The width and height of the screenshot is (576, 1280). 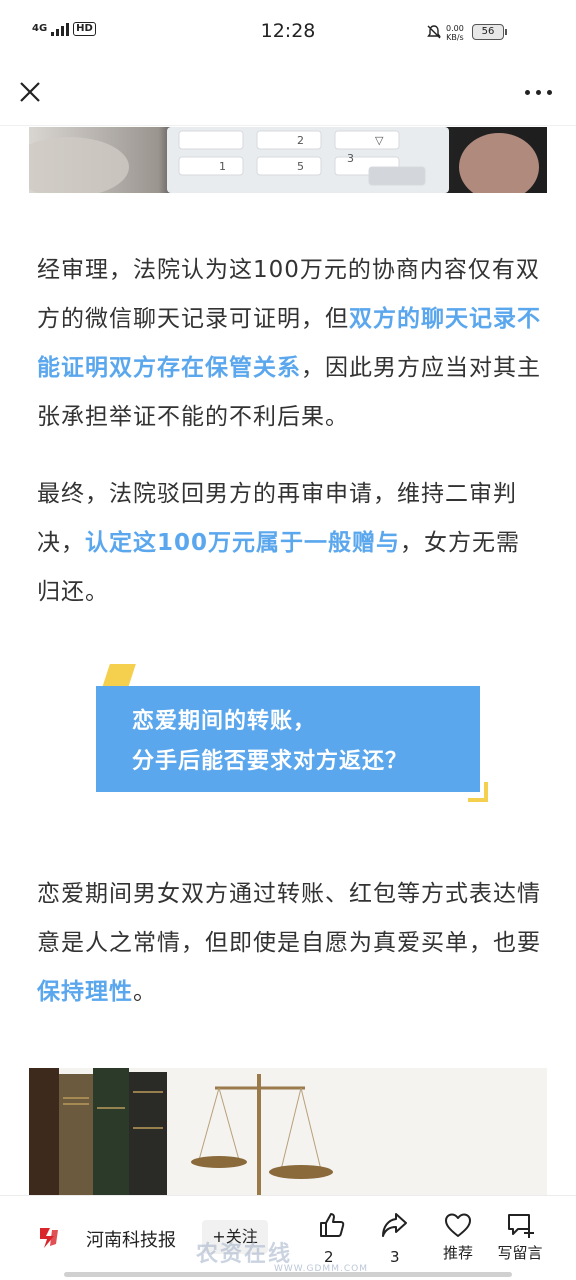 I want to click on more-options-icon, so click(x=538, y=92).